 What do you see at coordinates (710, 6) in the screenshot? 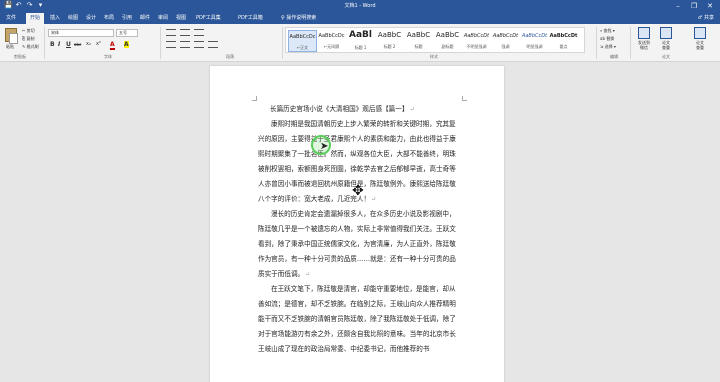
I see `close-button: ✕` at bounding box center [710, 6].